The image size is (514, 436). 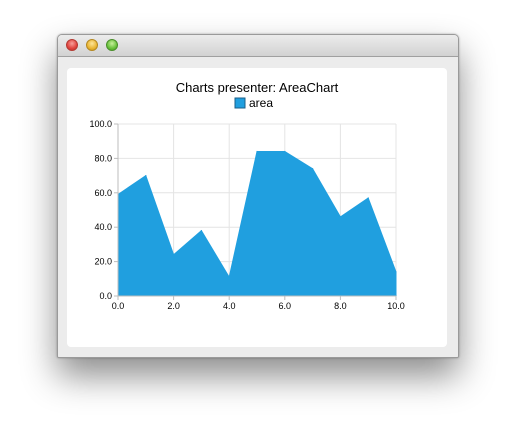 What do you see at coordinates (258, 46) in the screenshot?
I see `title-bar` at bounding box center [258, 46].